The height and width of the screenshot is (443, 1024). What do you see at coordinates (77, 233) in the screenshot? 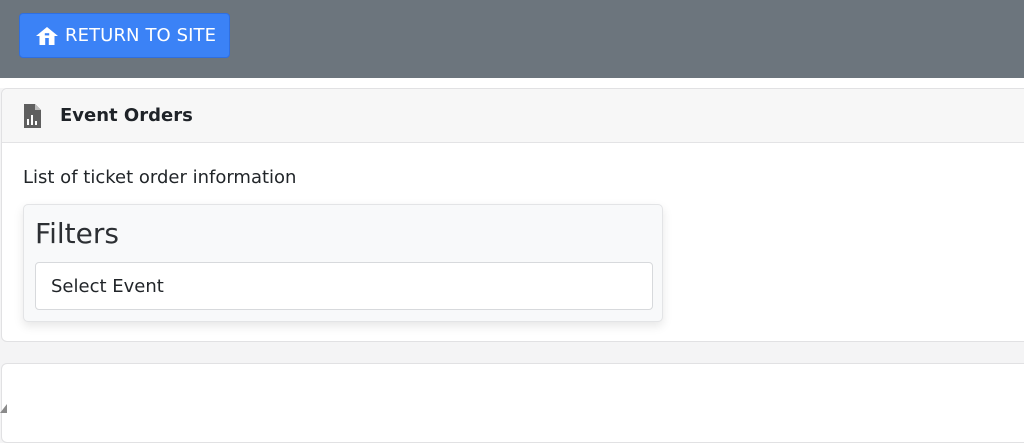
I see `filters-heading: Filters` at bounding box center [77, 233].